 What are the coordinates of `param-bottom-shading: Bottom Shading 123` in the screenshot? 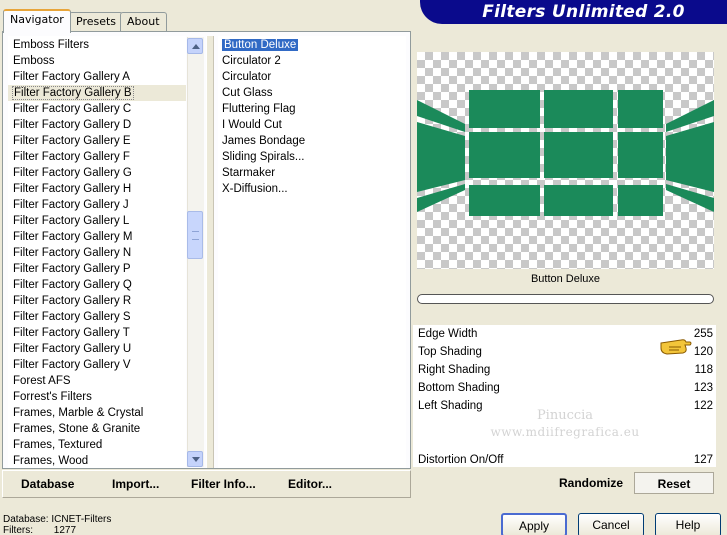 It's located at (564, 388).